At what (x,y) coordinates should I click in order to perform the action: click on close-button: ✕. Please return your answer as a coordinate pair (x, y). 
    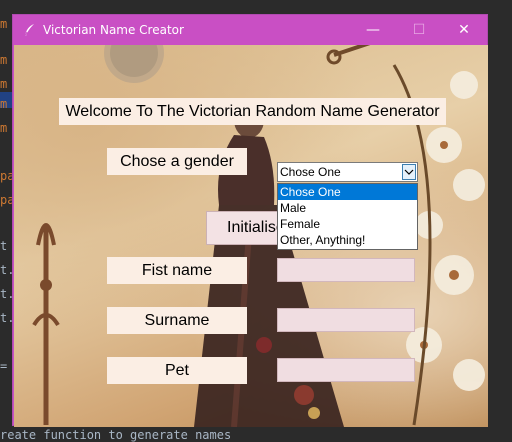
    Looking at the image, I should click on (464, 30).